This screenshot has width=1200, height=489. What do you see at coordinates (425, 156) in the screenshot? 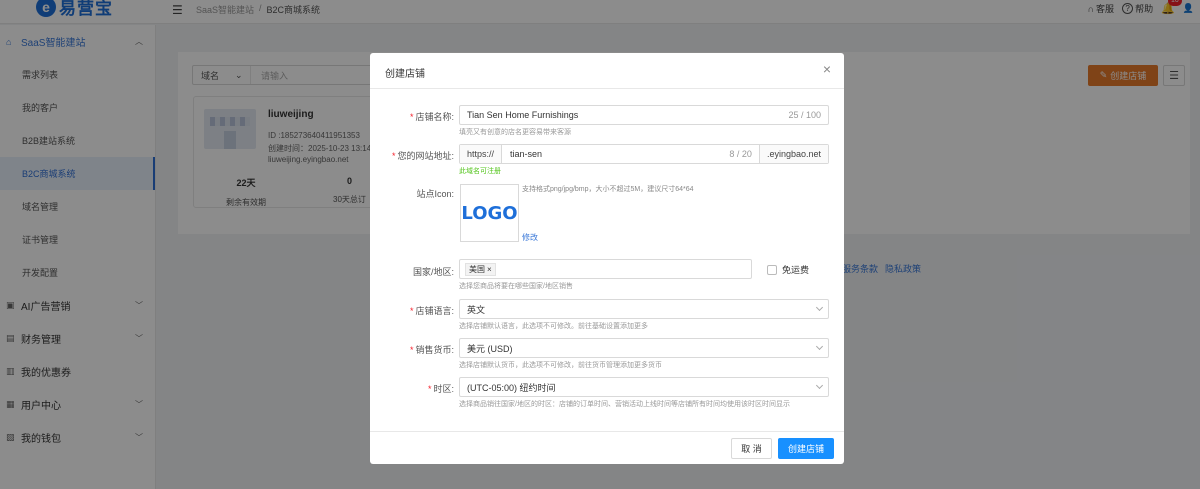
I see `url-label-text: 您的网站地址:` at bounding box center [425, 156].